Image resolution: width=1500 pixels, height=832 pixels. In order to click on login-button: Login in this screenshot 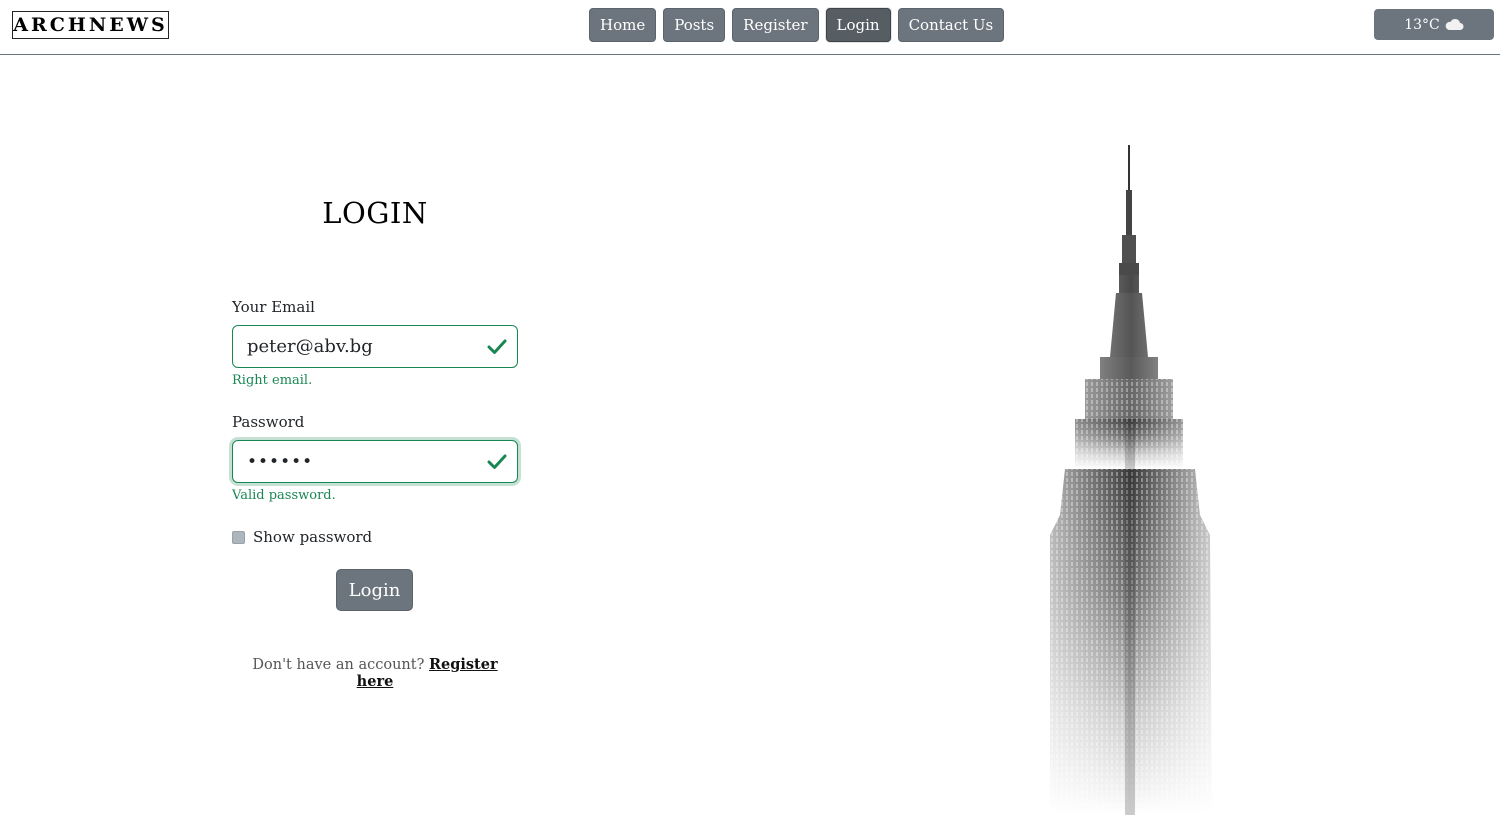, I will do `click(374, 590)`.